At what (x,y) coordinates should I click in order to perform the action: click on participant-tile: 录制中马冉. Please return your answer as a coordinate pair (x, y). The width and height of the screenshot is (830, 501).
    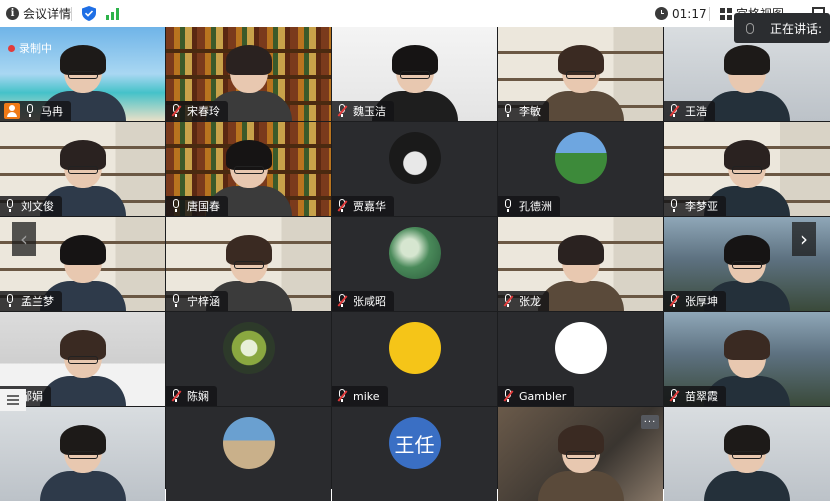
    Looking at the image, I should click on (82, 74).